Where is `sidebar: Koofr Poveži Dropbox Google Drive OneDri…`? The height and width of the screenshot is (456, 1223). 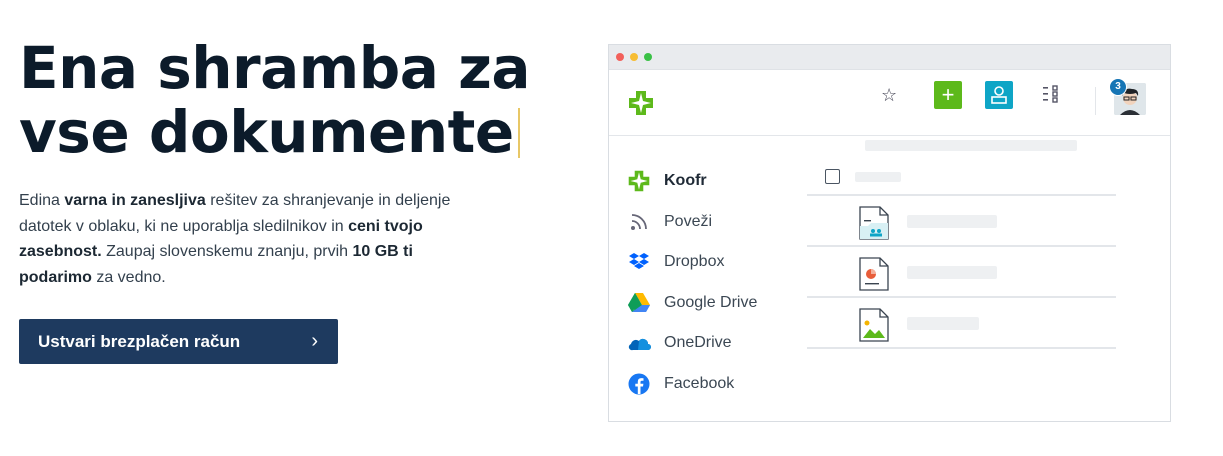 sidebar: Koofr Poveži Dropbox Google Drive OneDri… is located at coordinates (712, 282).